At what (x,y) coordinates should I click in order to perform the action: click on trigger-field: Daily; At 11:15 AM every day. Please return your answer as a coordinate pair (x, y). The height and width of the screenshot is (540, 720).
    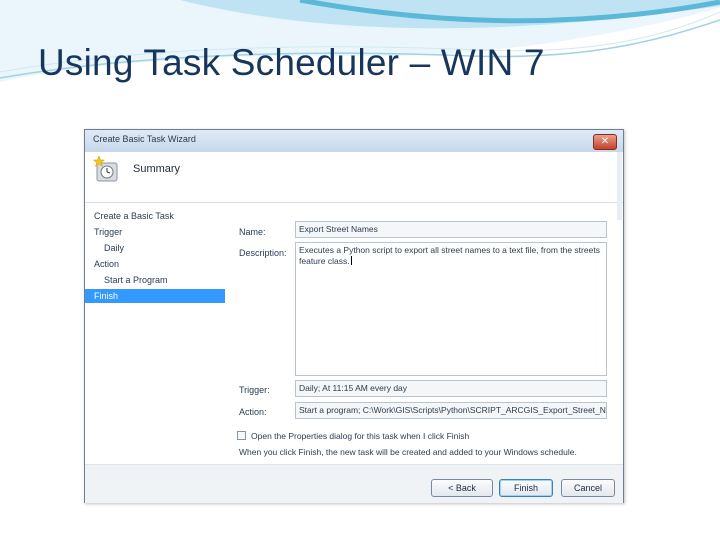
    Looking at the image, I should click on (451, 388).